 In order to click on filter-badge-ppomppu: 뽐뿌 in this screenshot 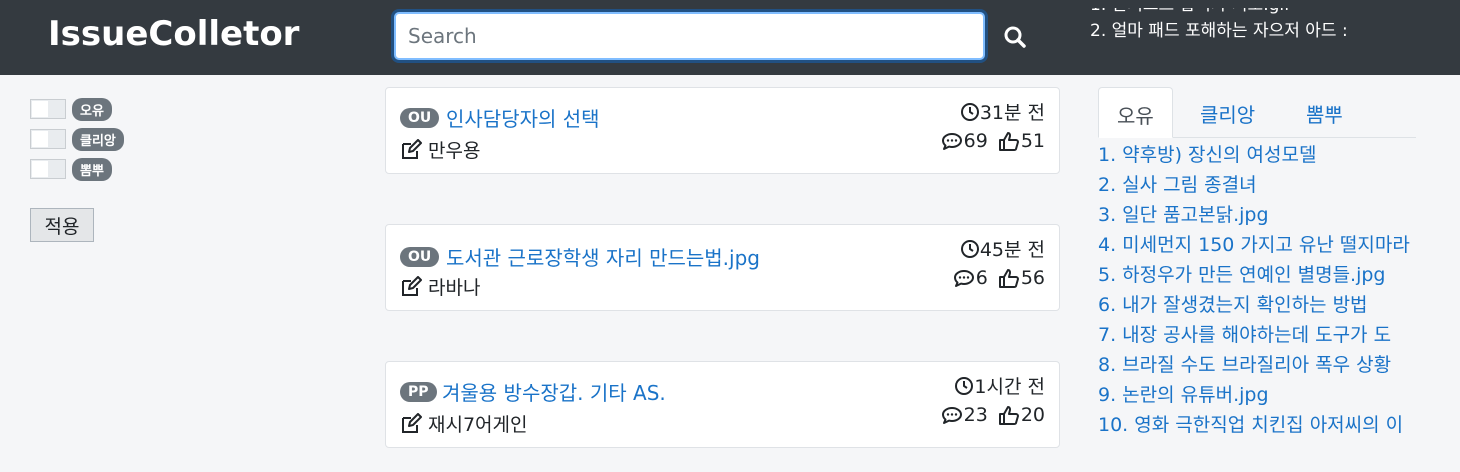, I will do `click(92, 169)`.